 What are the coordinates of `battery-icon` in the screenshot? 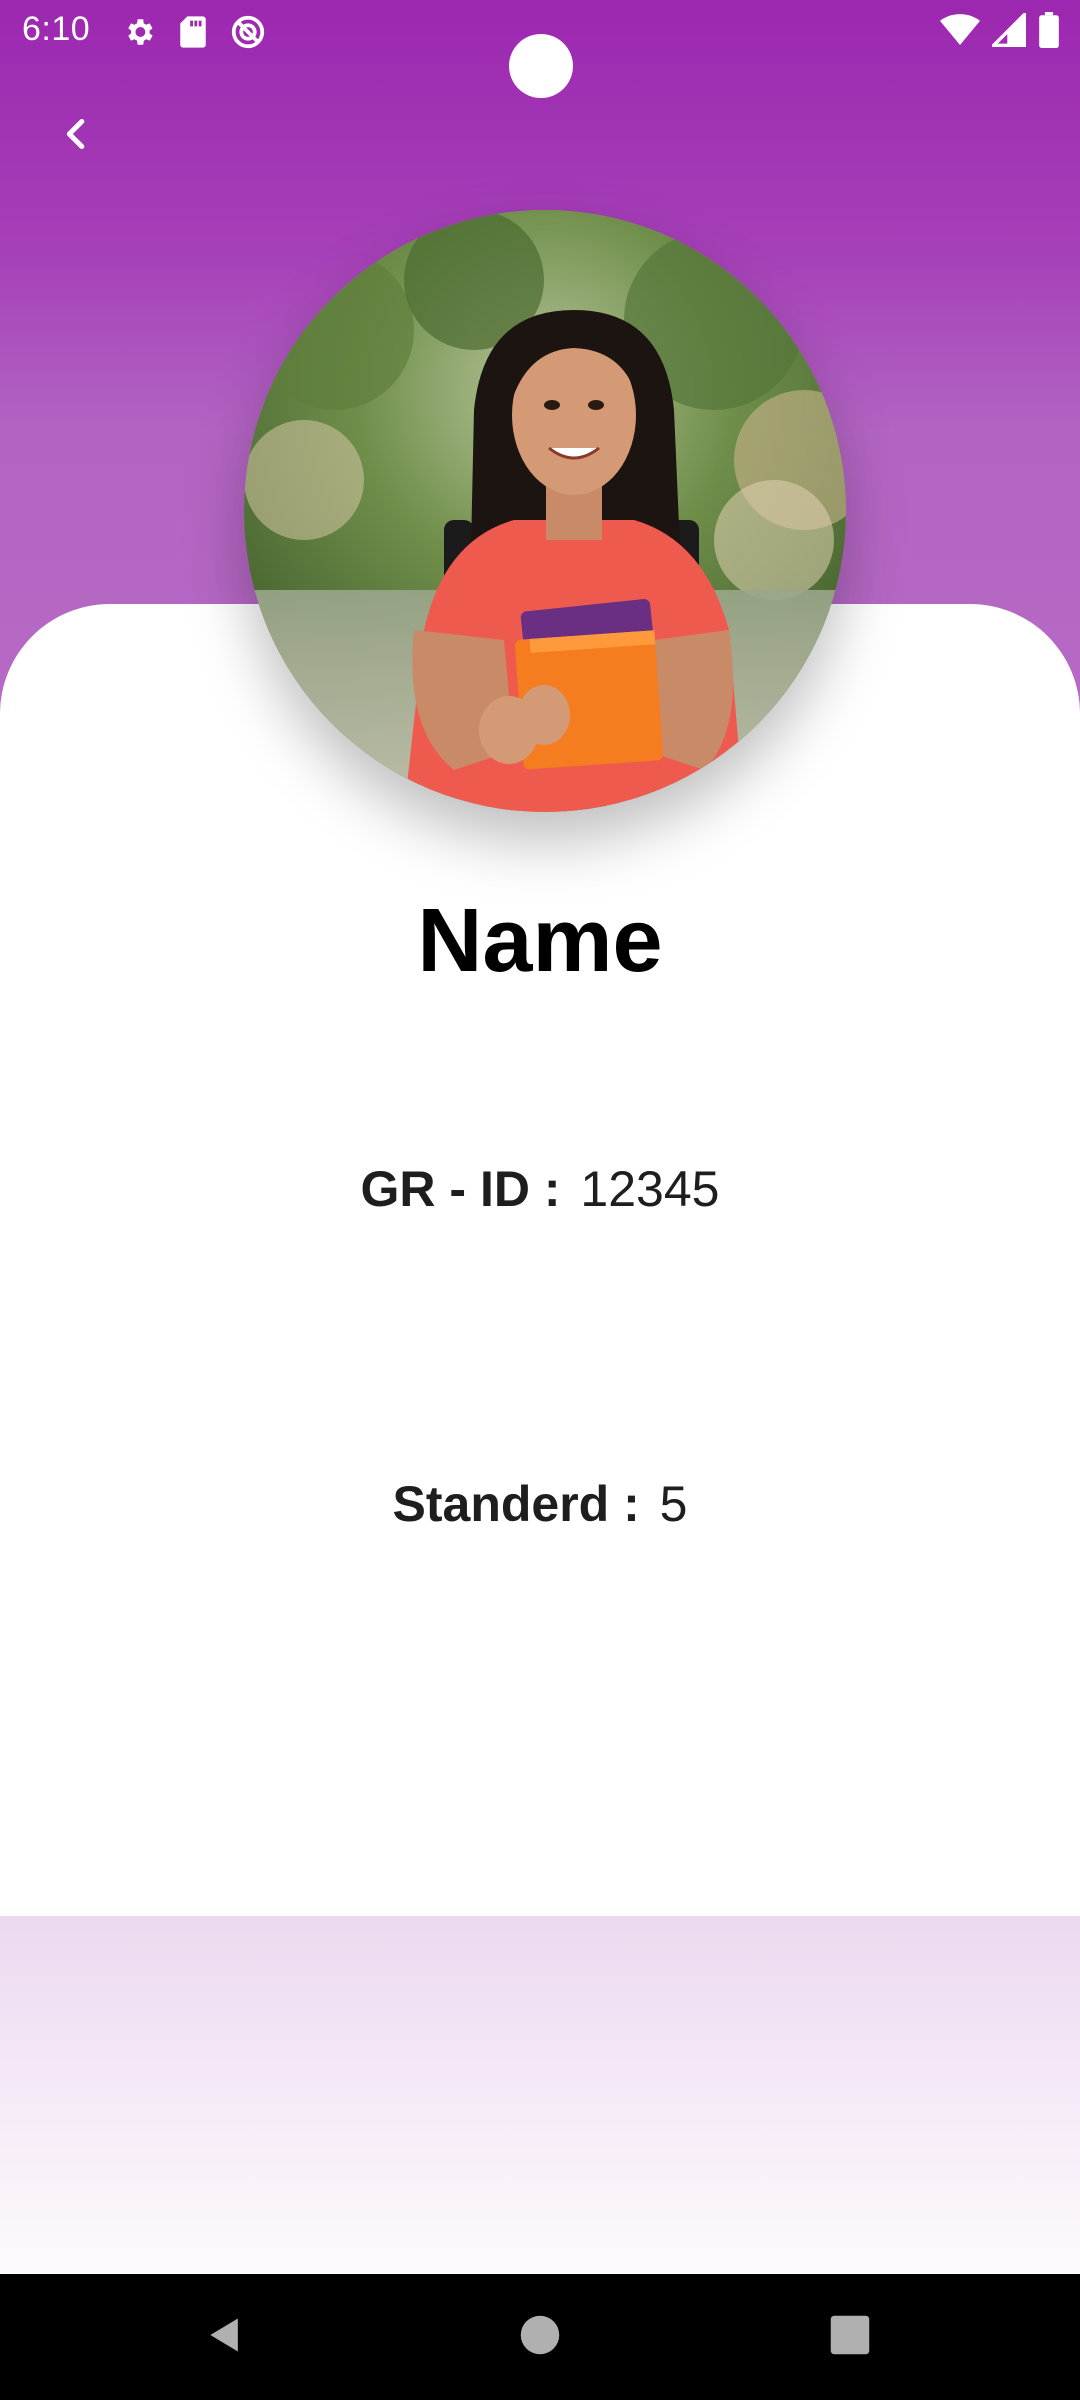 It's located at (1049, 32).